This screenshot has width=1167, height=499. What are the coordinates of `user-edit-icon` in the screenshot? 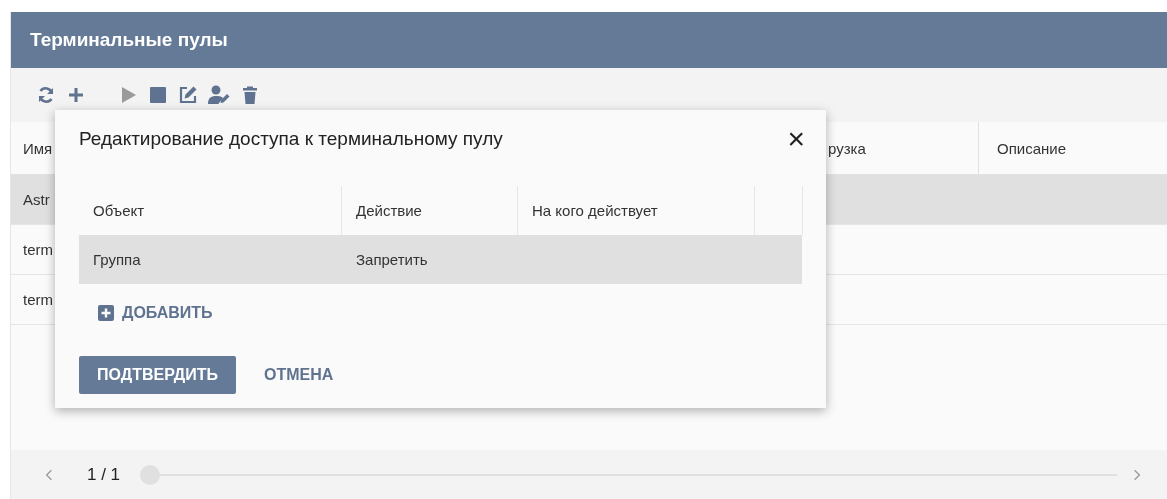 It's located at (219, 95).